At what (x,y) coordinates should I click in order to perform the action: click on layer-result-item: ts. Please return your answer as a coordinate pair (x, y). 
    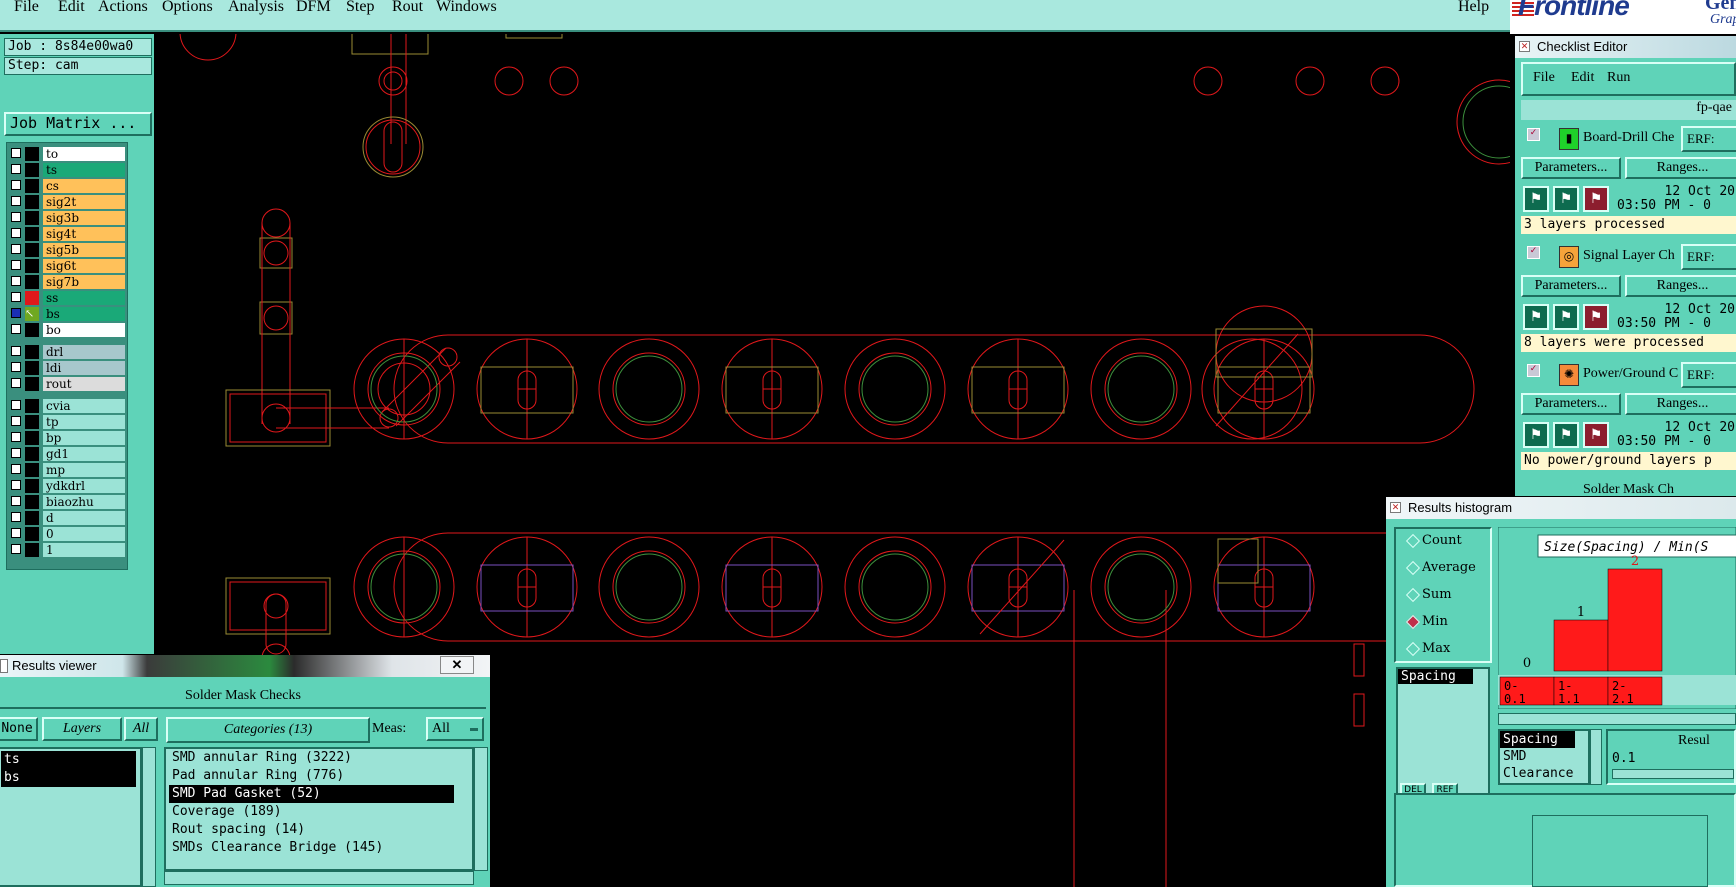
    Looking at the image, I should click on (68, 760).